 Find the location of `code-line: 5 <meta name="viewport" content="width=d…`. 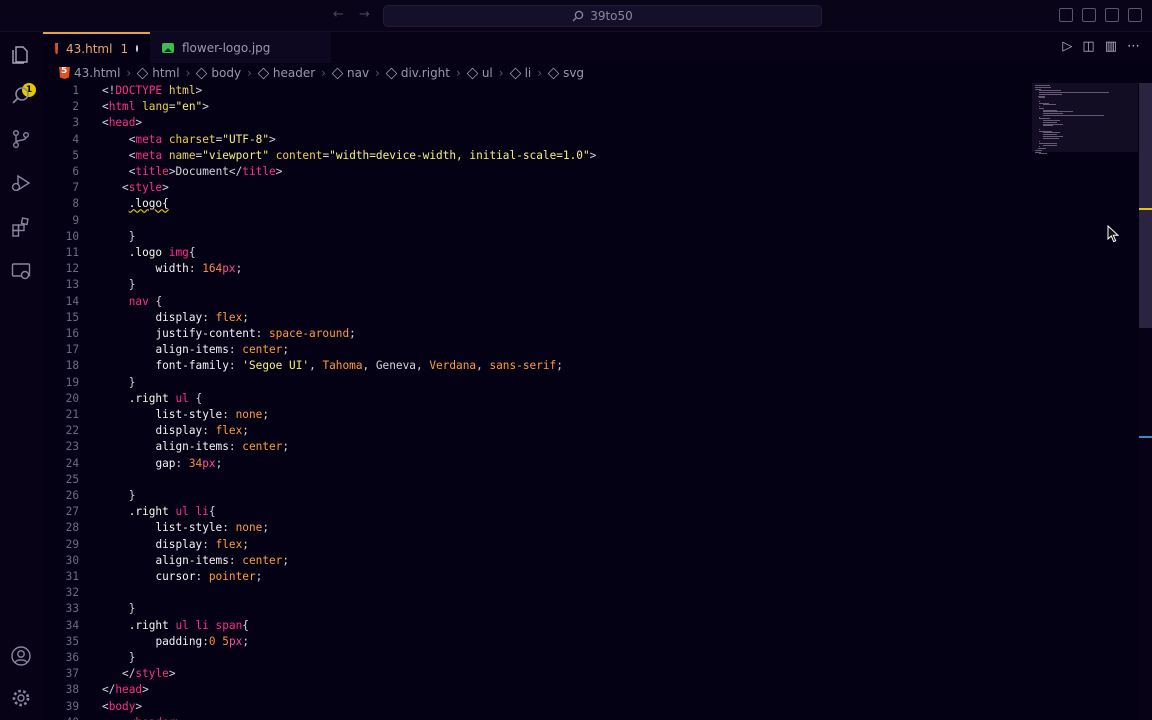

code-line: 5 <meta name="viewport" content="width=d… is located at coordinates (533, 156).